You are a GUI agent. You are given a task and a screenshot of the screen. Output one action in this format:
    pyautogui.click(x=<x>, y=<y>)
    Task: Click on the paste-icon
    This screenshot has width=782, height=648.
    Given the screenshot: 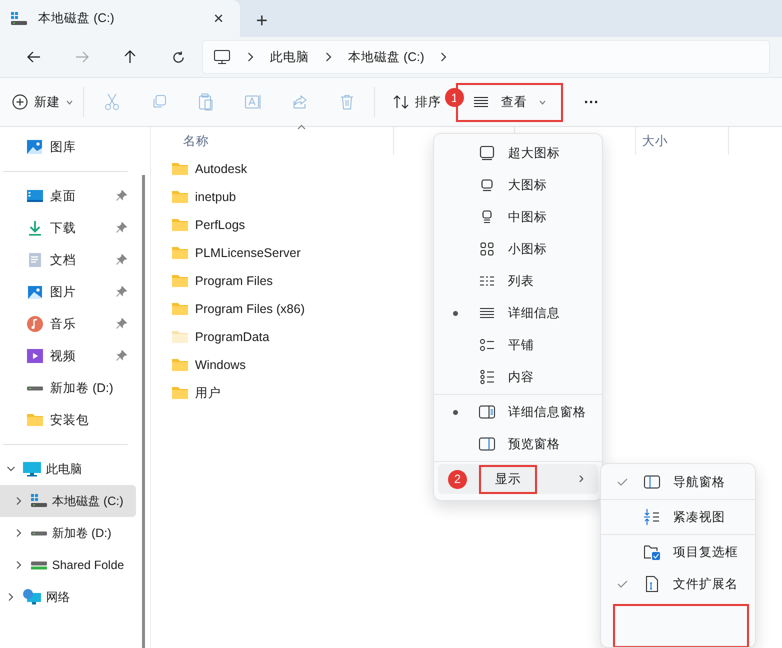 What is the action you would take?
    pyautogui.click(x=206, y=102)
    